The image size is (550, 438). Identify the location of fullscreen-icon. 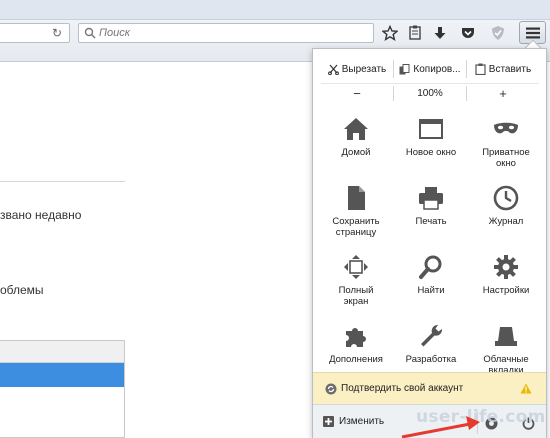
(356, 267).